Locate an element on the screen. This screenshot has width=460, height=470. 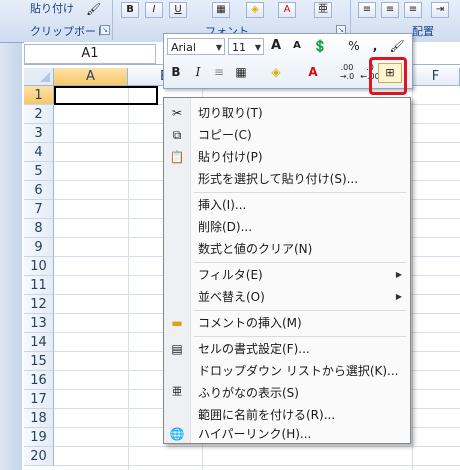
menu-item-label: ふりがなの表示(S) is located at coordinates (248, 393).